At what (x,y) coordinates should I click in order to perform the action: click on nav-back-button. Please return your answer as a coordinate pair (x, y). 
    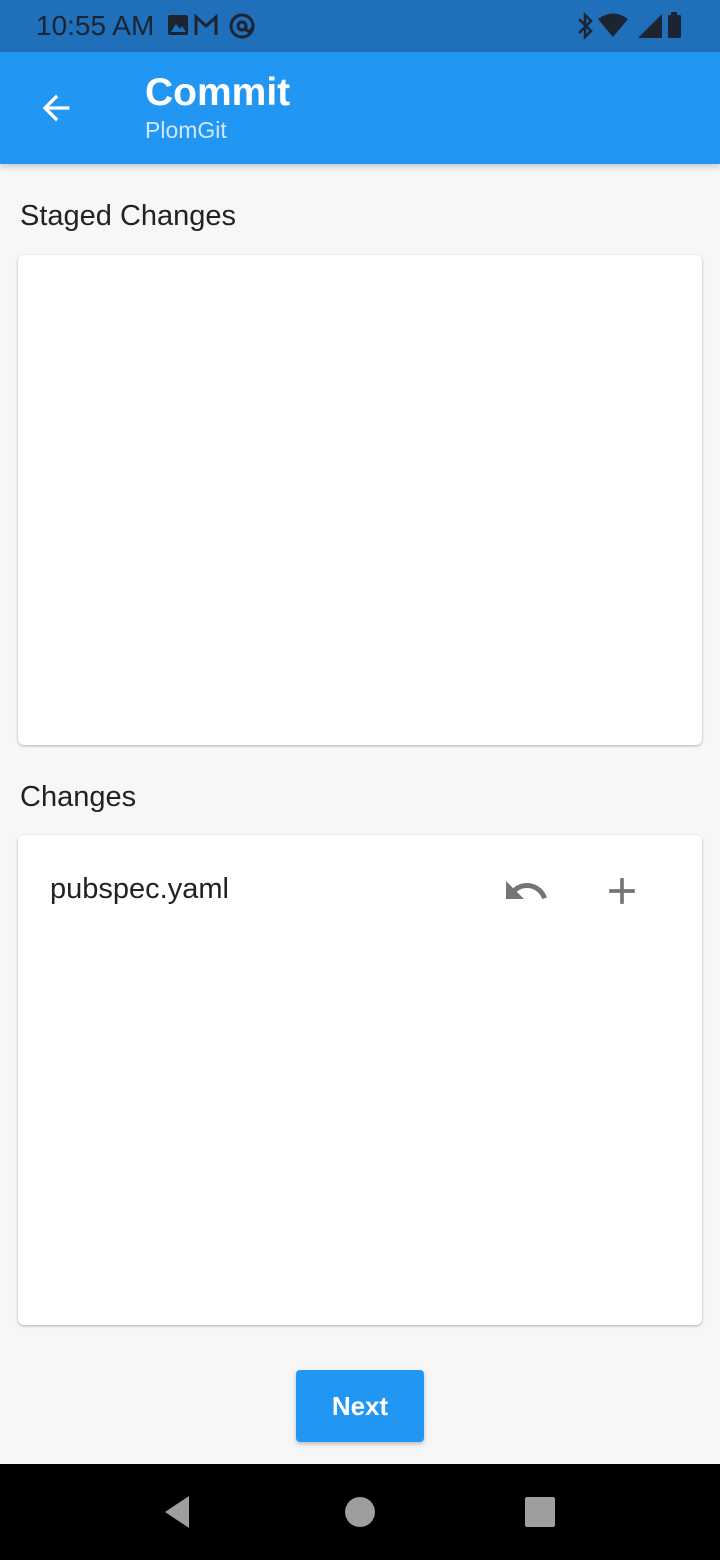
    Looking at the image, I should click on (178, 1512).